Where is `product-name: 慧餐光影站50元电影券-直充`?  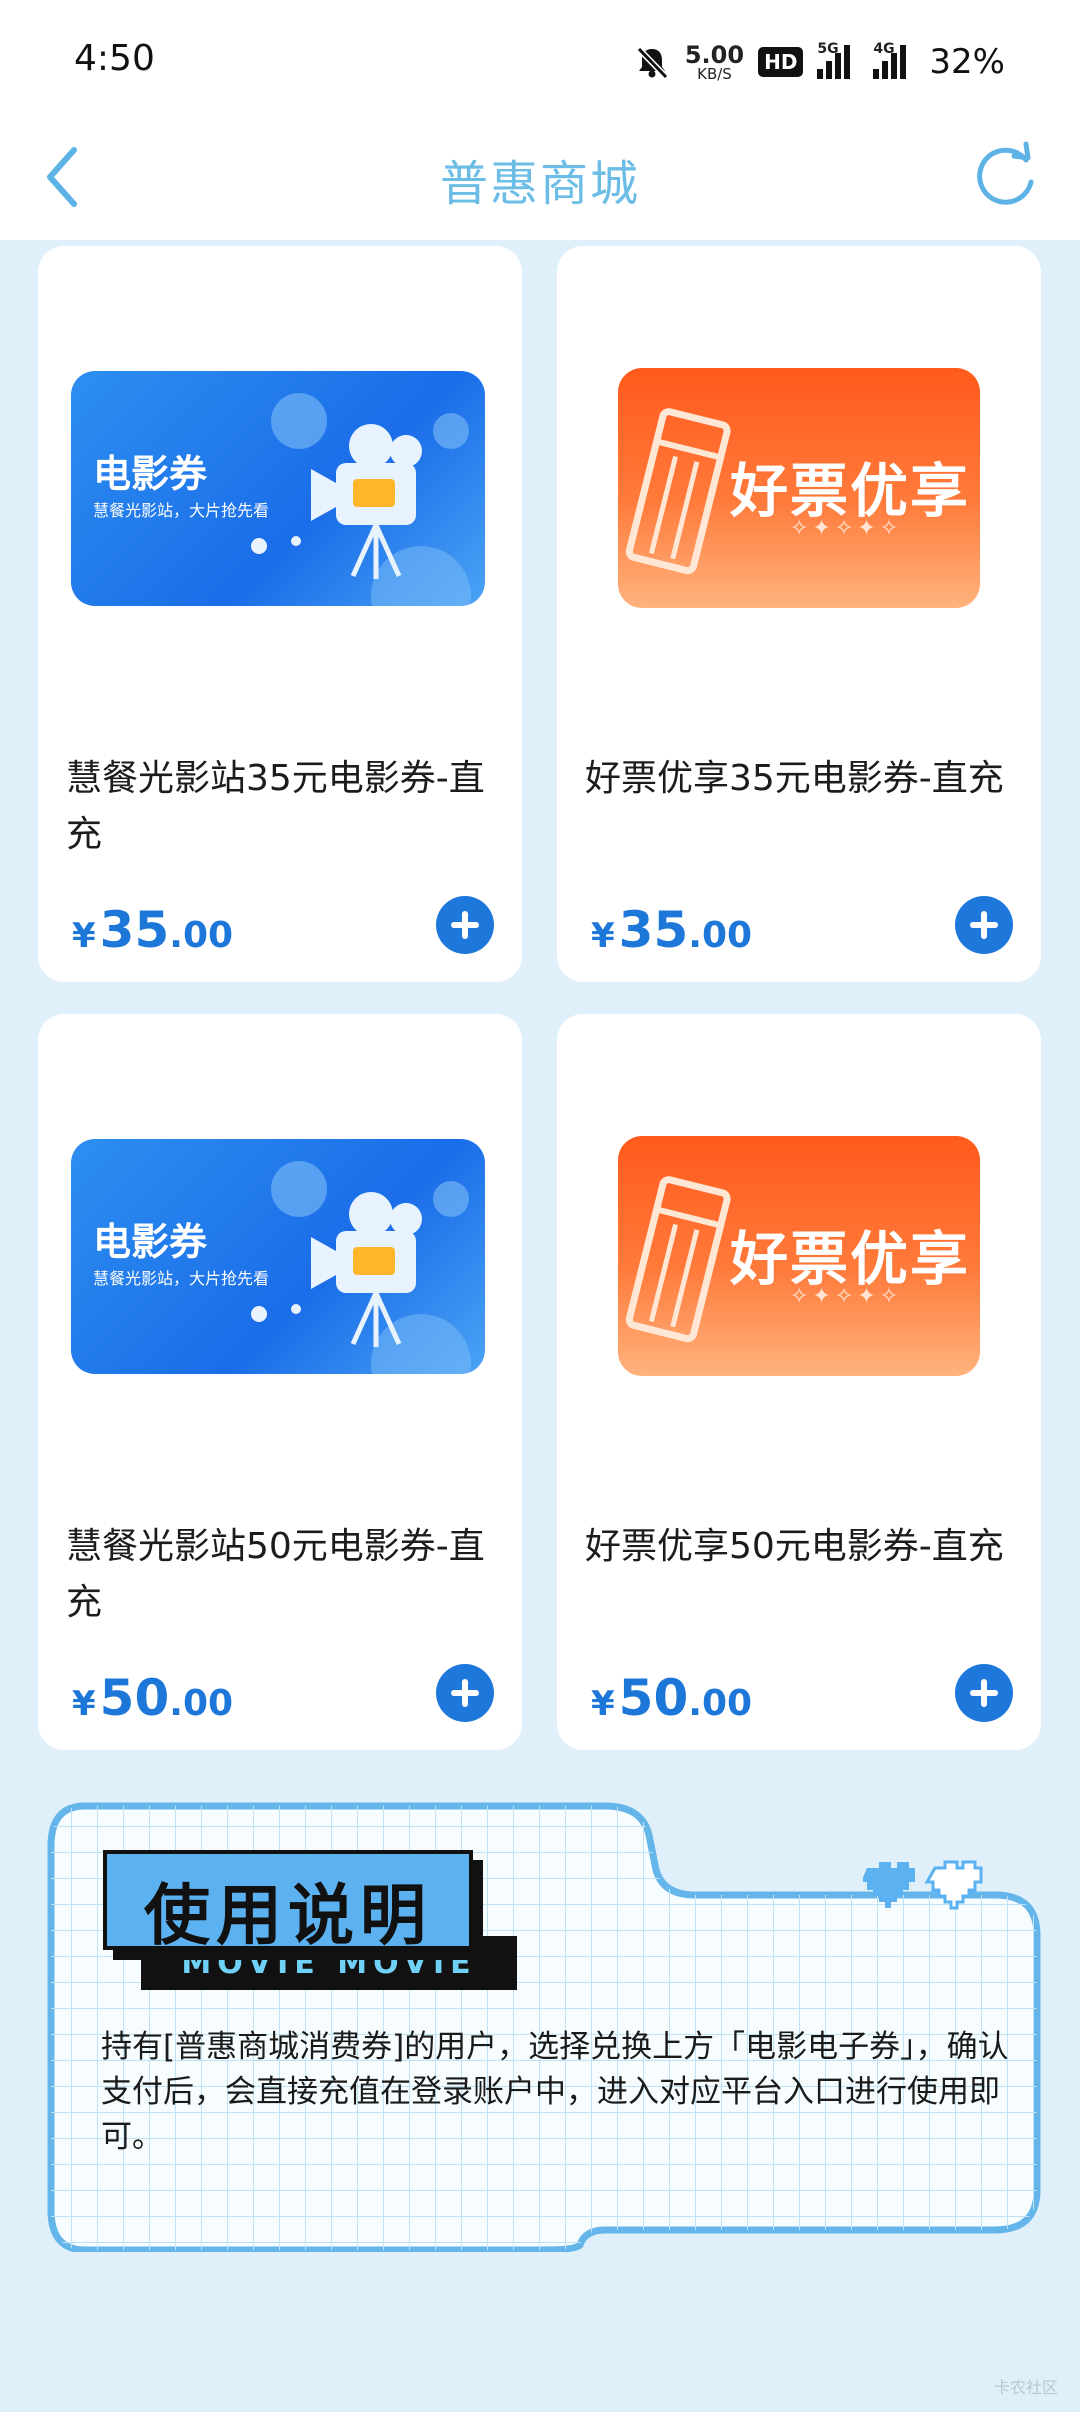
product-name: 慧餐光影站50元电影券-直充 is located at coordinates (275, 1574).